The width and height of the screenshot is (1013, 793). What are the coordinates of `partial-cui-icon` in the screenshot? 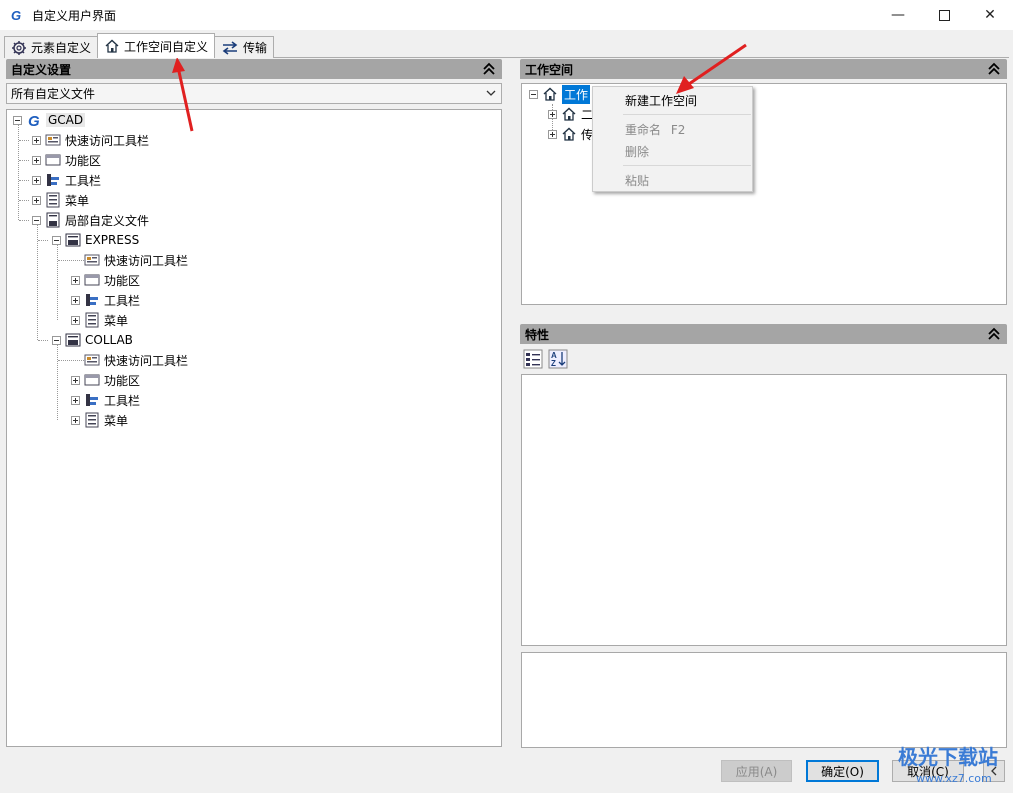 It's located at (53, 220).